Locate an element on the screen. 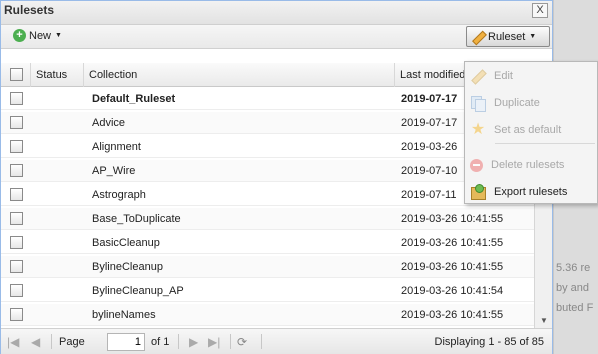 The width and height of the screenshot is (598, 354). close-button: X is located at coordinates (540, 10).